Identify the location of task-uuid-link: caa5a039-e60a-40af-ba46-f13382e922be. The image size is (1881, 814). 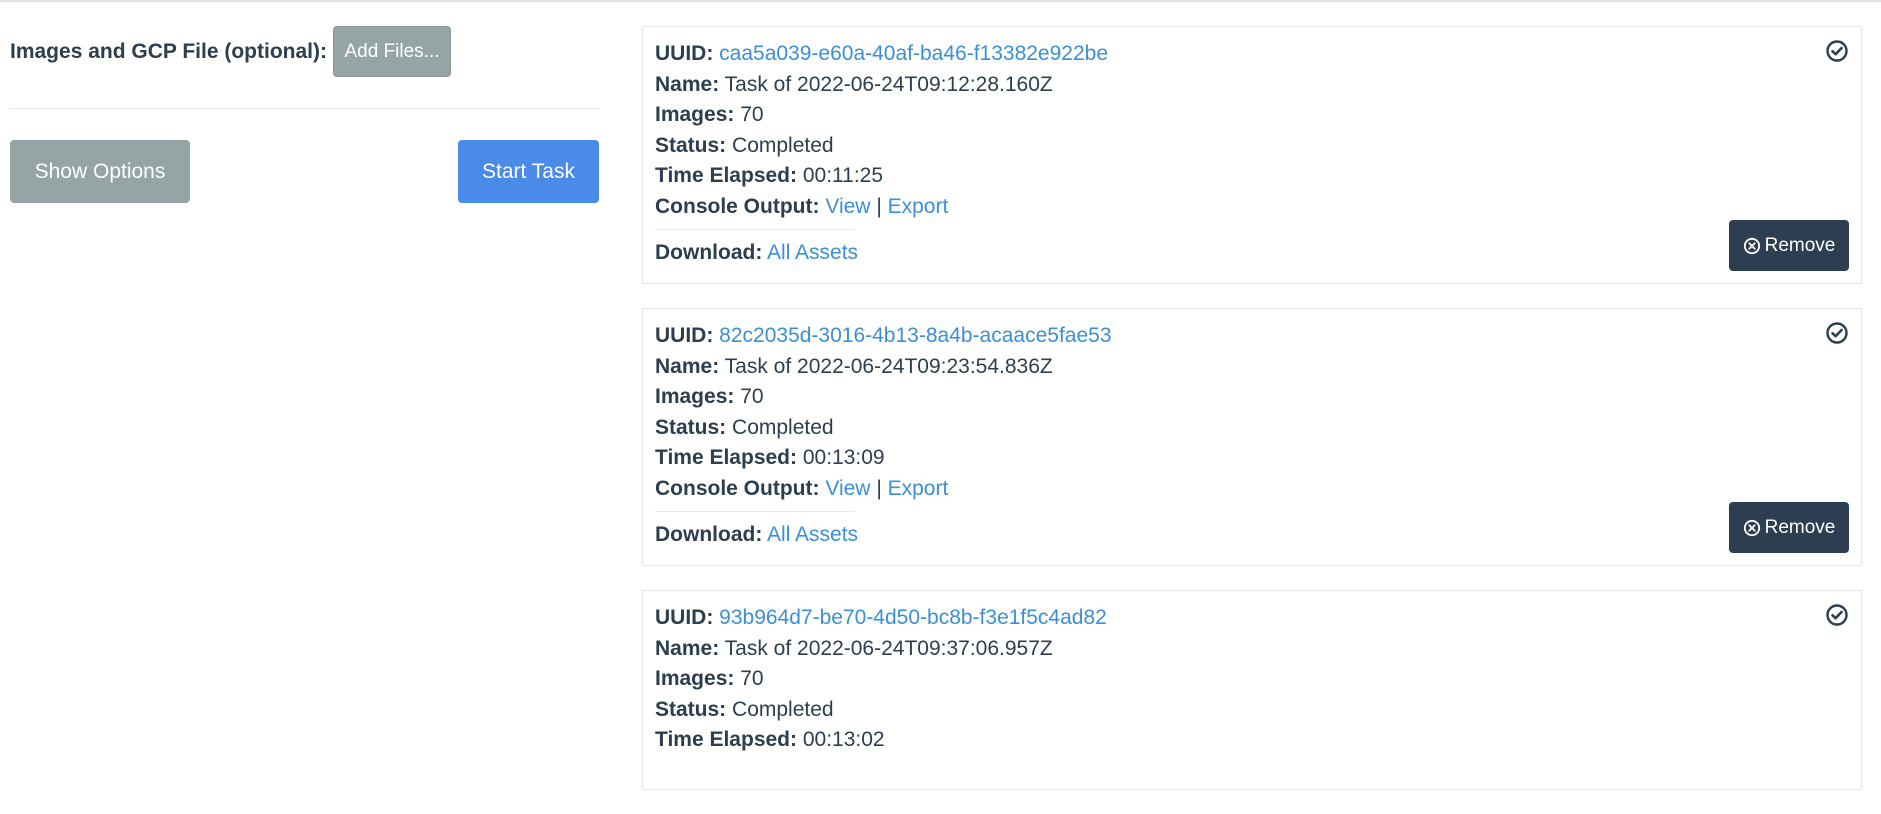
(913, 53).